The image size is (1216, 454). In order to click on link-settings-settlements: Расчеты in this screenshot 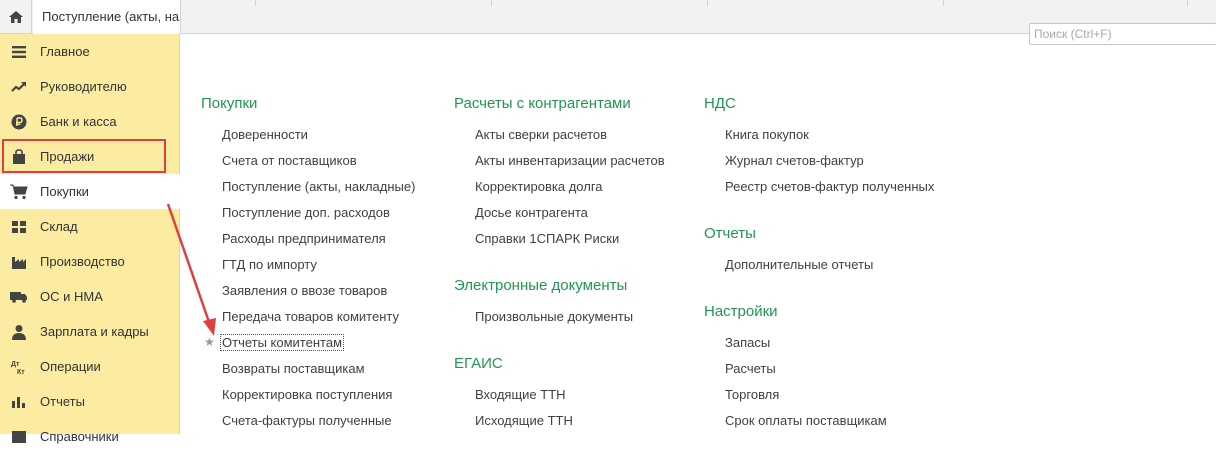, I will do `click(750, 368)`.